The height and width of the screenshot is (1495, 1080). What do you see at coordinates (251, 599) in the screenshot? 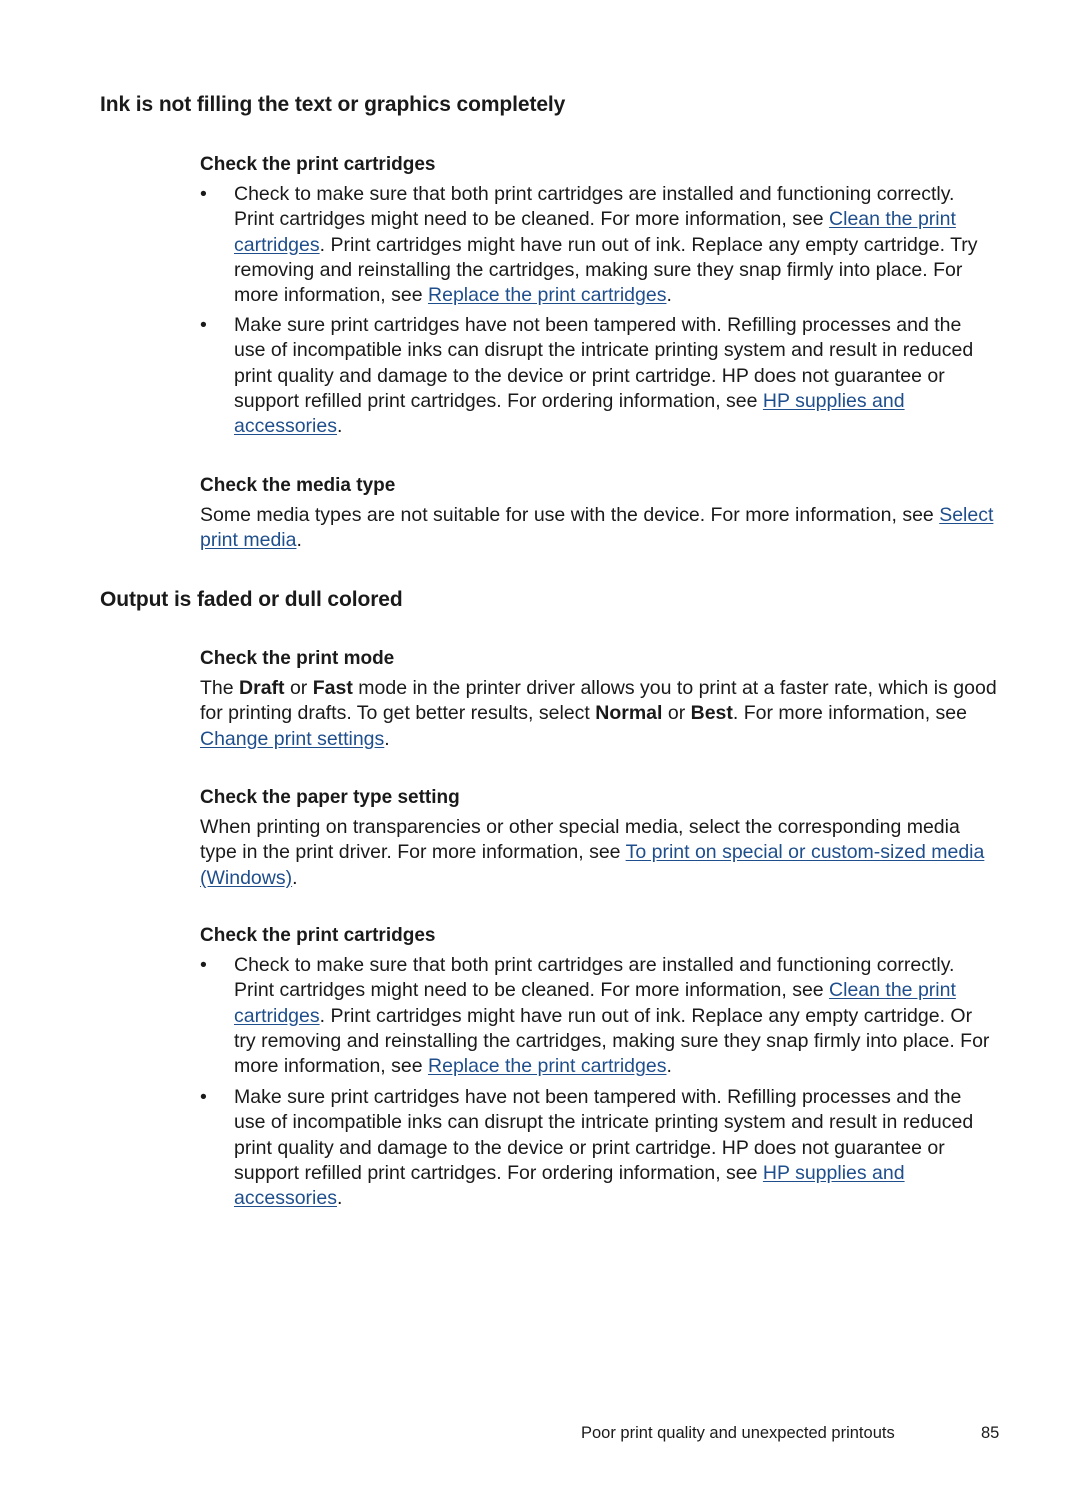
I see `section-heading-output-faded: Output is faded or dull colored` at bounding box center [251, 599].